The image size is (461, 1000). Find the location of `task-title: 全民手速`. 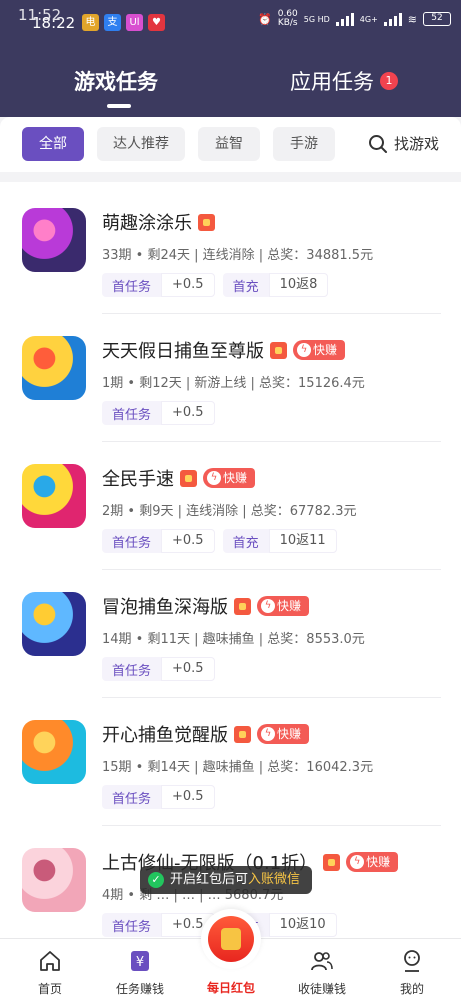

task-title: 全民手速 is located at coordinates (138, 479).